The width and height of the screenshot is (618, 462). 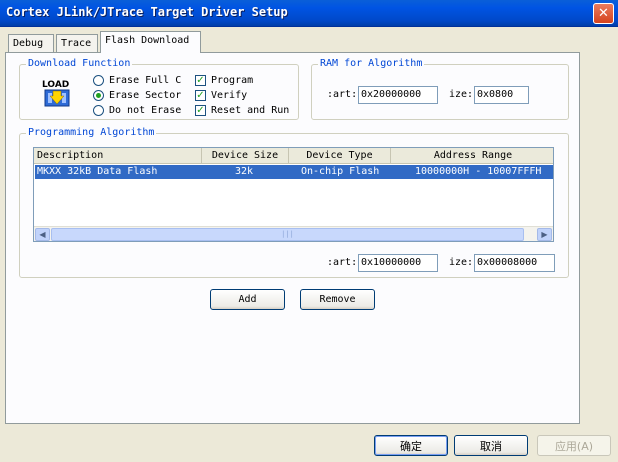 I want to click on flash-size-input: 0x00008000, so click(x=514, y=263).